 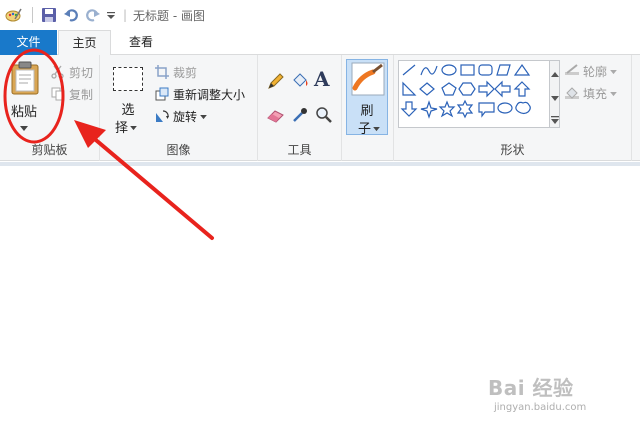 What do you see at coordinates (512, 150) in the screenshot?
I see `shapes-group-label: 形状` at bounding box center [512, 150].